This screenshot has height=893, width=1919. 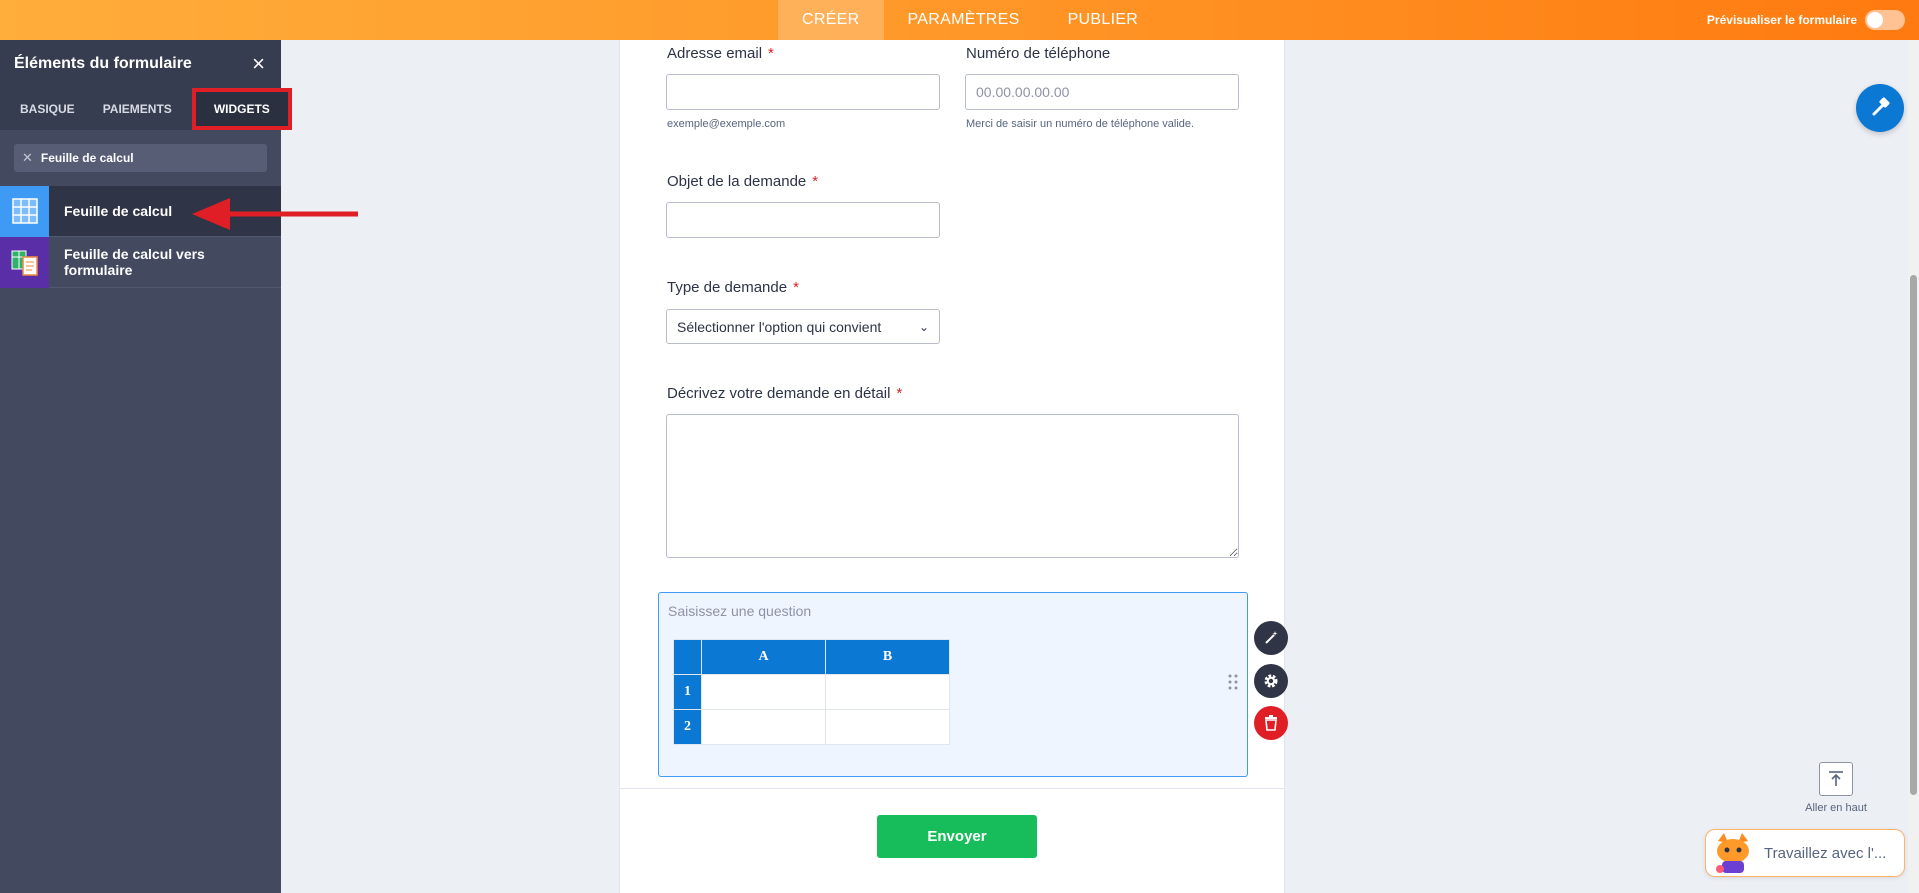 What do you see at coordinates (1885, 20) in the screenshot?
I see `preview-toggle` at bounding box center [1885, 20].